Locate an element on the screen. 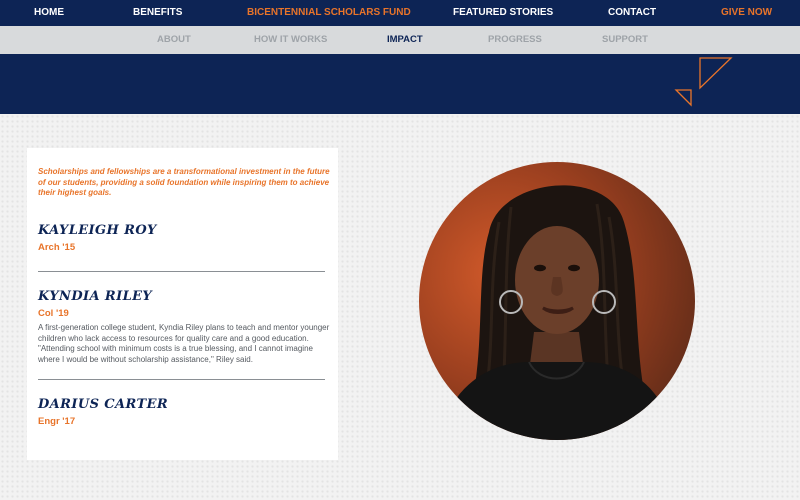  scholar-name: KAYLEIGH ROY is located at coordinates (97, 230).